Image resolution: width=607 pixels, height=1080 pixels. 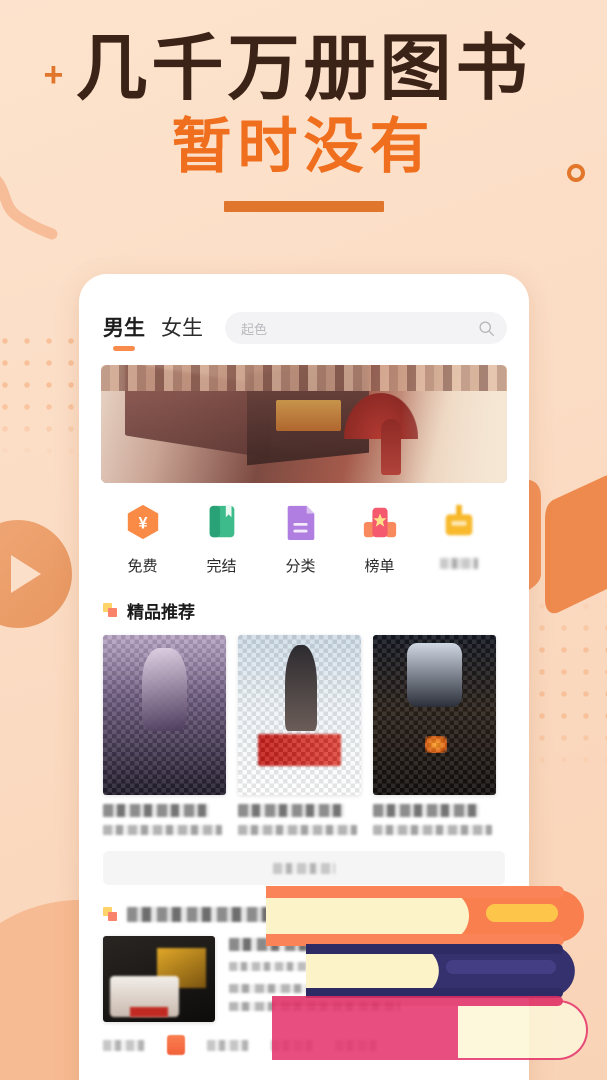 What do you see at coordinates (276, 966) in the screenshot?
I see `list-item-author-censored` at bounding box center [276, 966].